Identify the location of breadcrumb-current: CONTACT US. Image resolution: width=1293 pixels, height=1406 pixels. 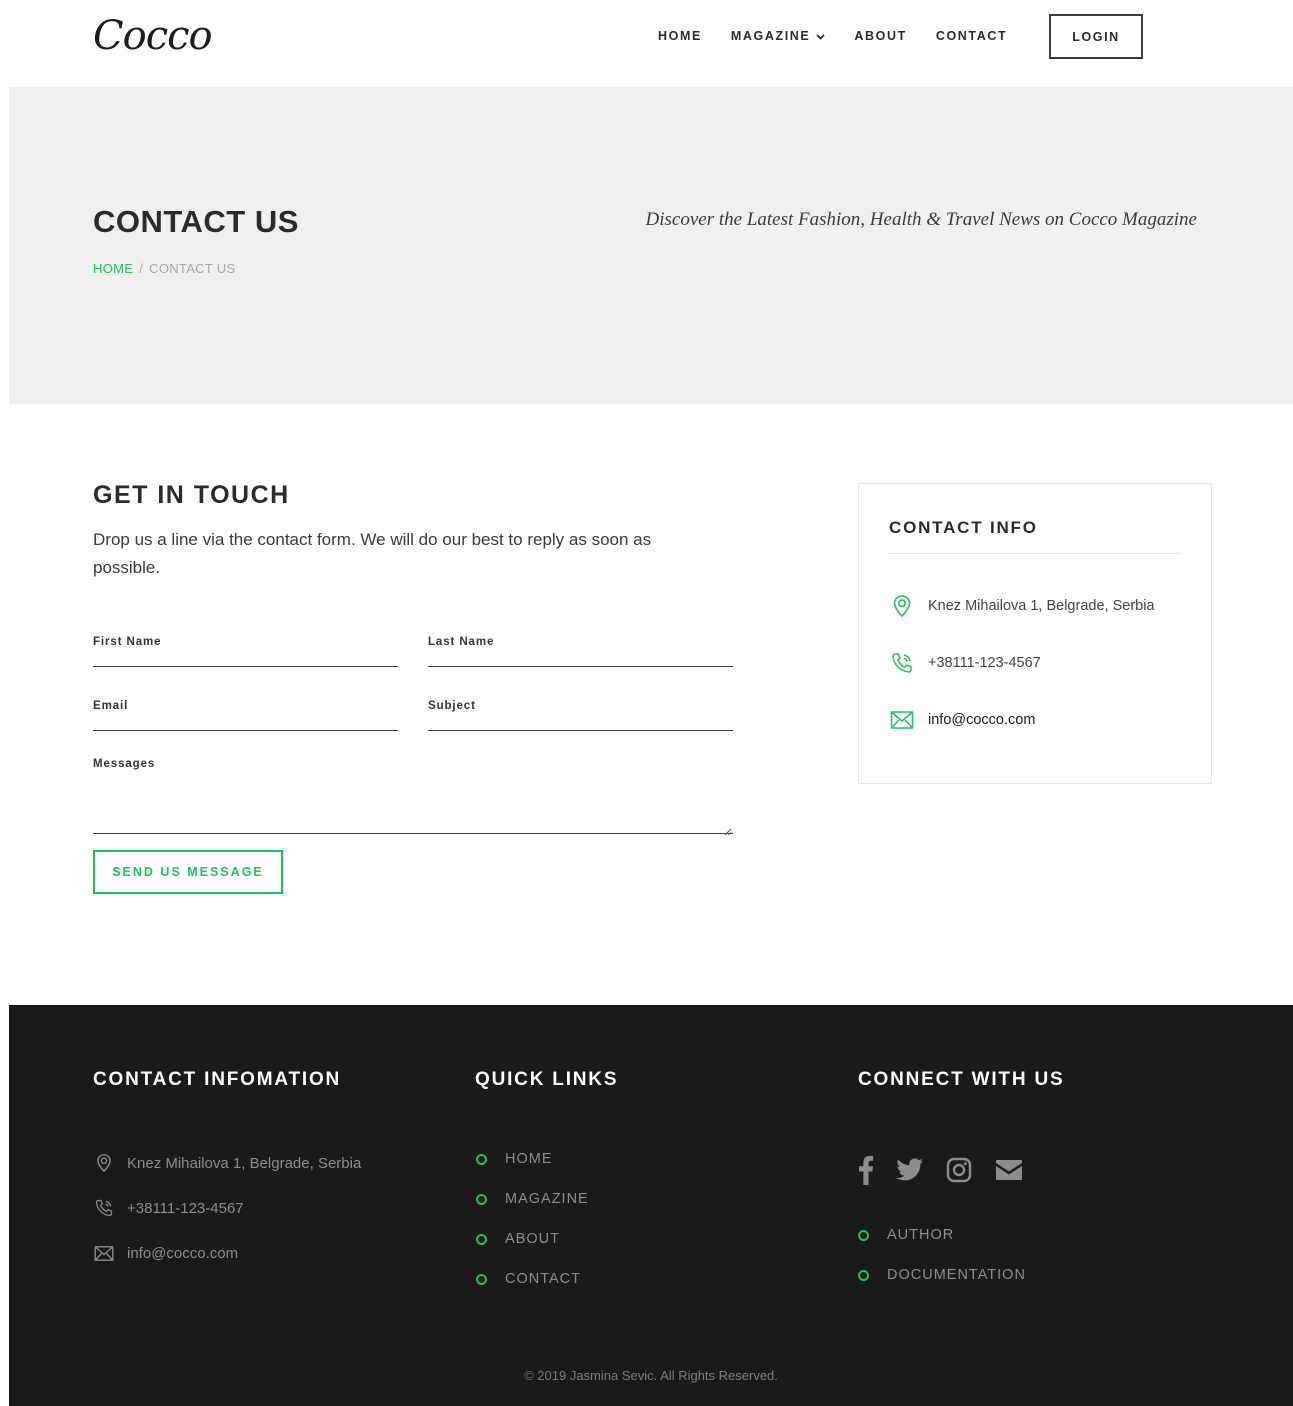
(192, 268).